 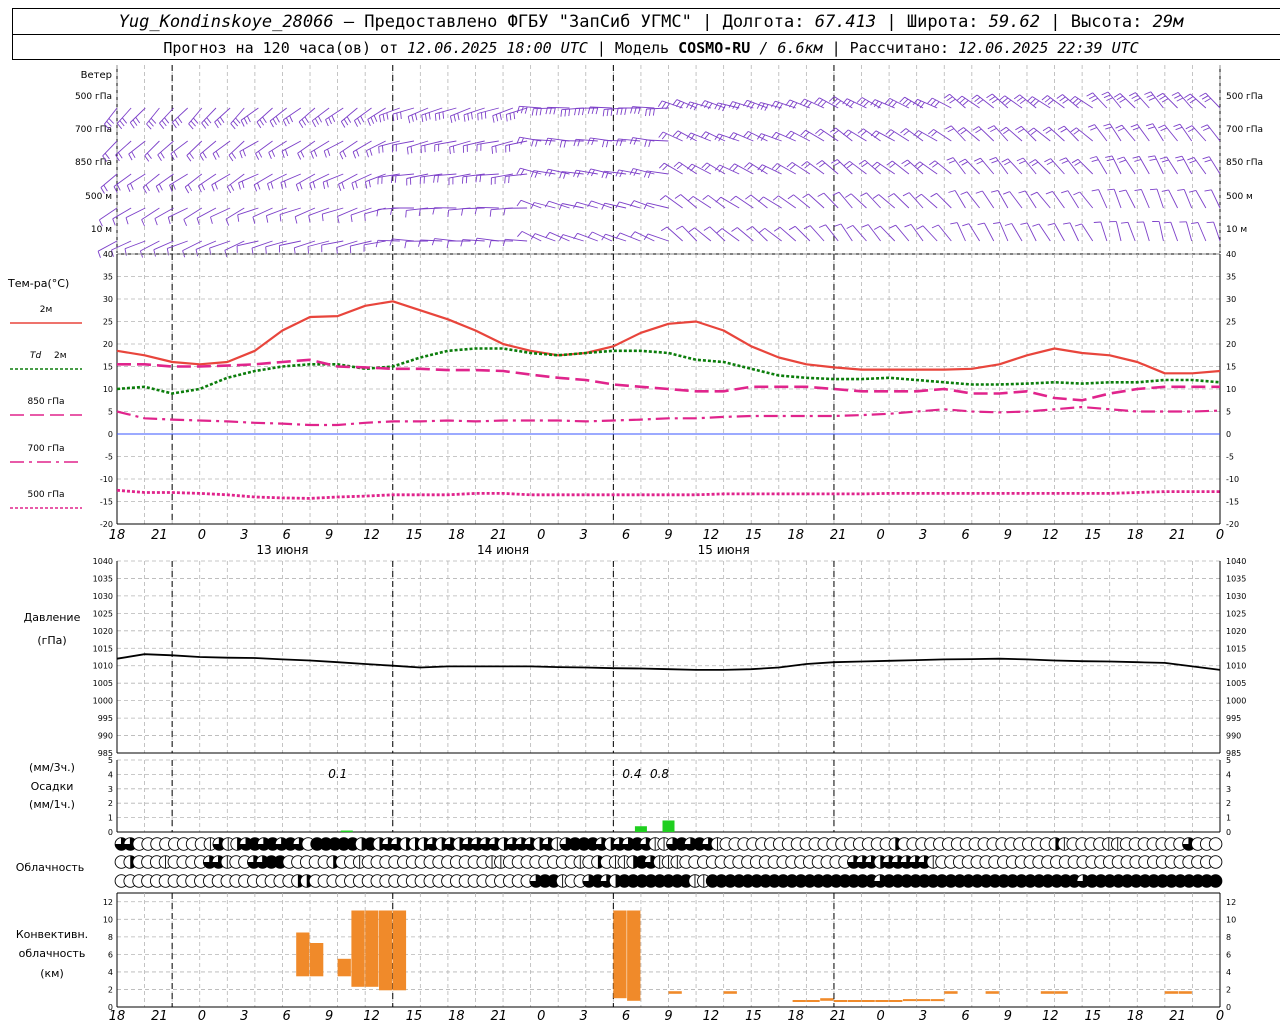 What do you see at coordinates (1244, 130) in the screenshot?
I see `wind-level-label: 700 гПа` at bounding box center [1244, 130].